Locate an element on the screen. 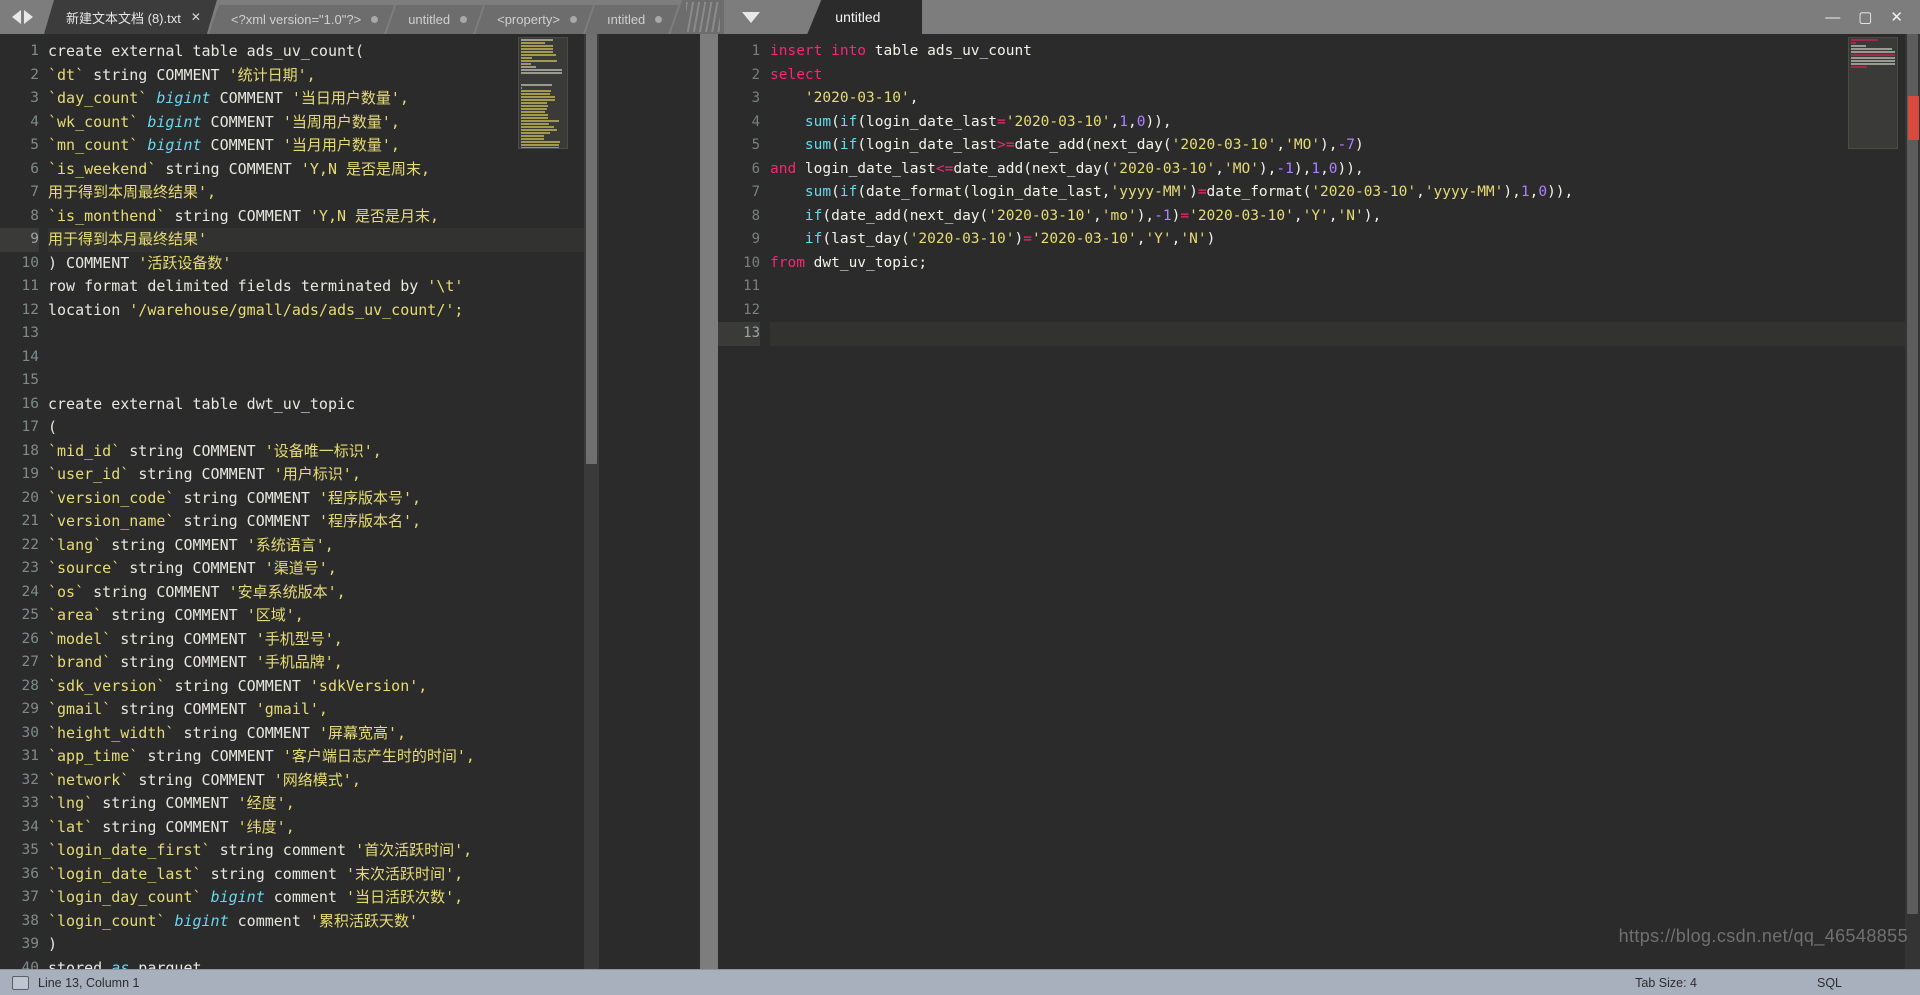 This screenshot has width=1920, height=995. close-button: ✕ is located at coordinates (1896, 17).